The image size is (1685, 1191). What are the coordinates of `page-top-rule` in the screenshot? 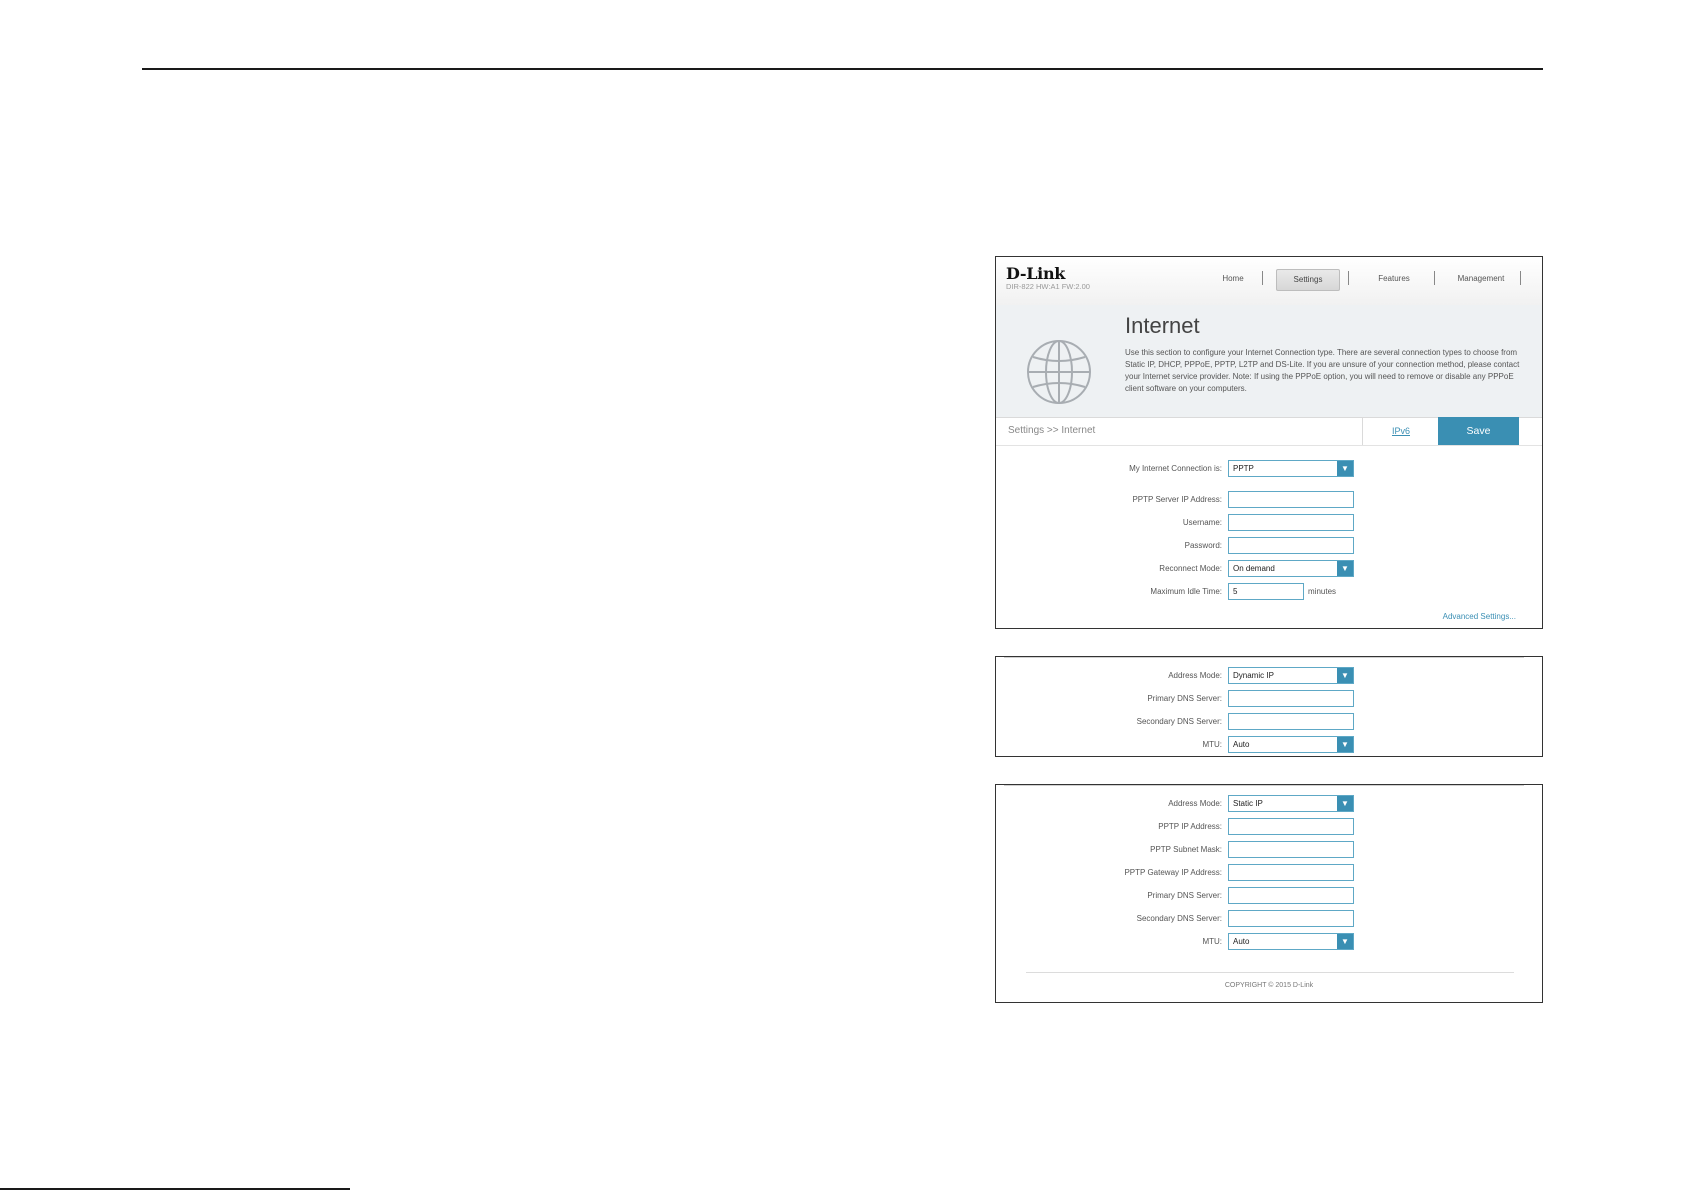 It's located at (842, 69).